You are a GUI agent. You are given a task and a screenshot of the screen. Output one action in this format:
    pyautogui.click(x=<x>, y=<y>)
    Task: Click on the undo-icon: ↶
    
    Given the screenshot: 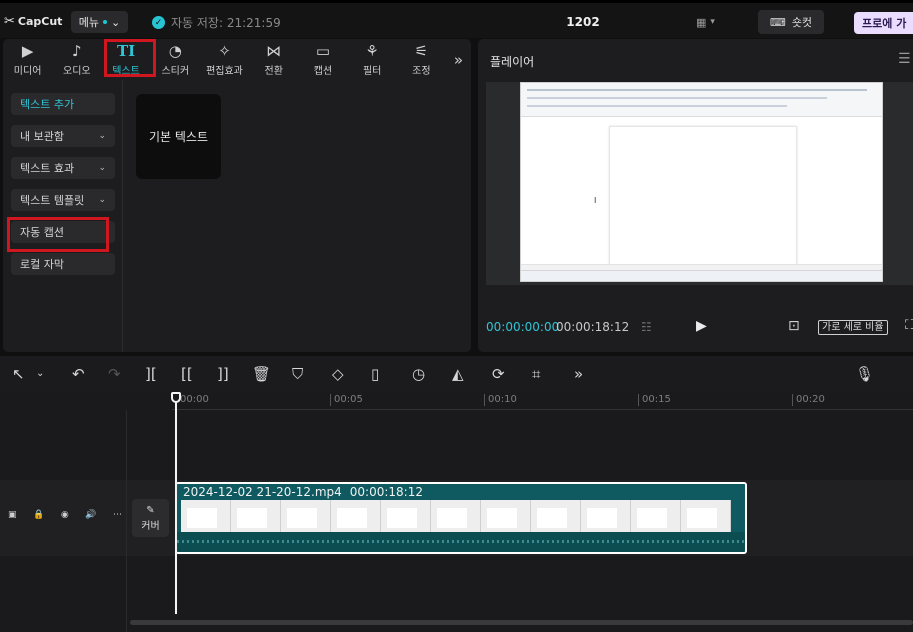 What is the action you would take?
    pyautogui.click(x=78, y=374)
    